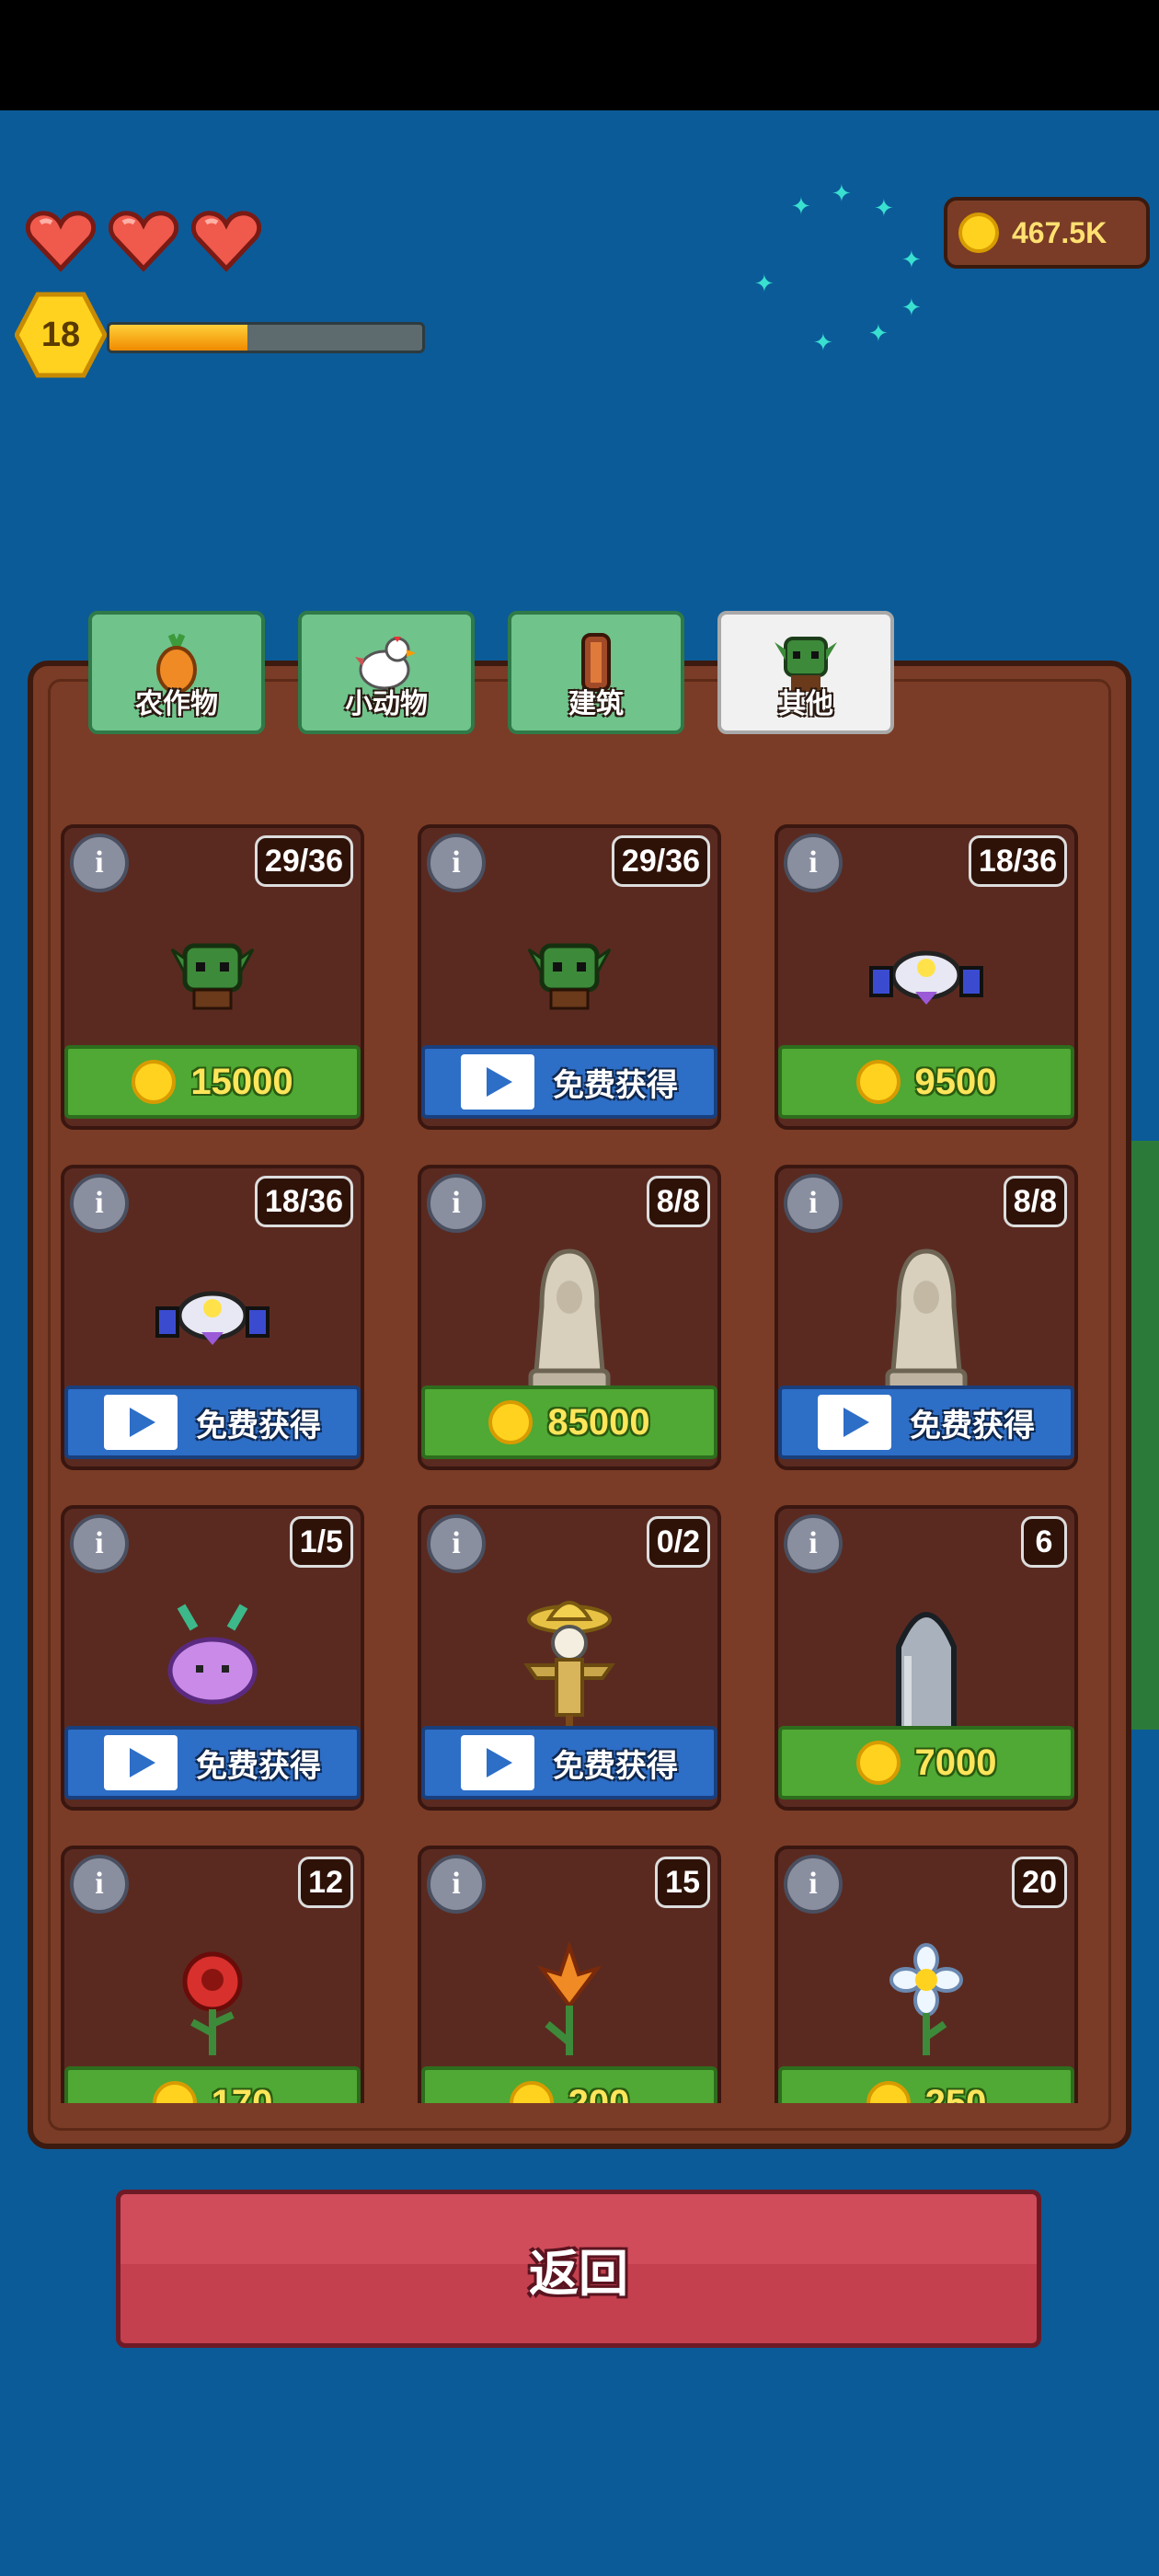 The image size is (1159, 2576). I want to click on item-price: 170, so click(242, 2093).